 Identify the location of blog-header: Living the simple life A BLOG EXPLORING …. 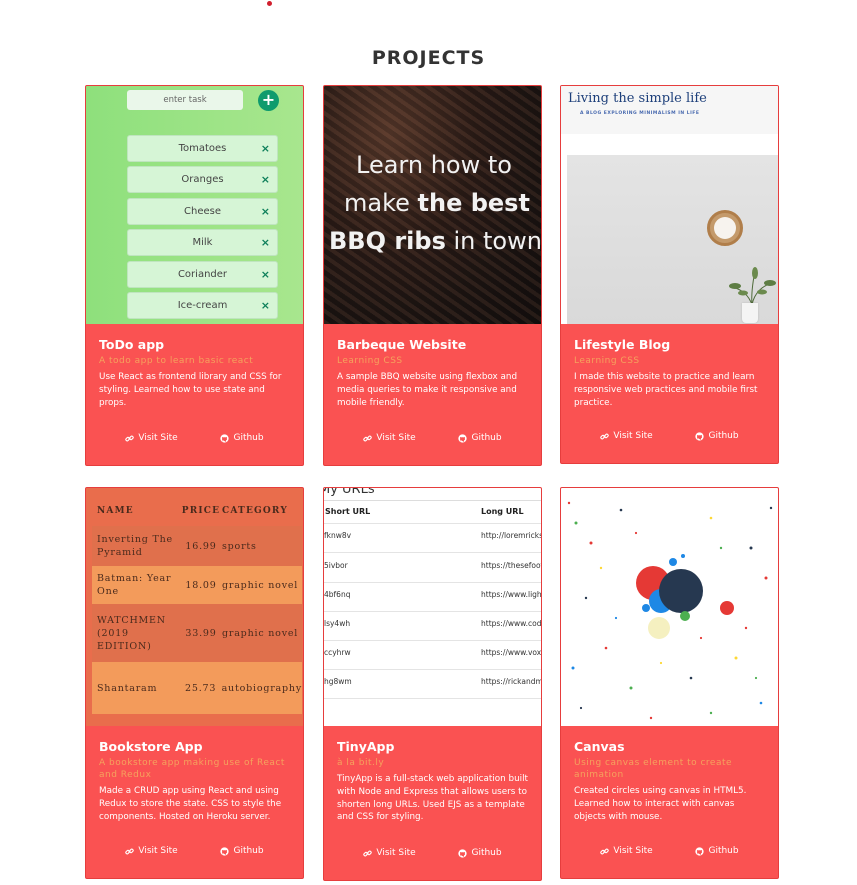
(669, 110).